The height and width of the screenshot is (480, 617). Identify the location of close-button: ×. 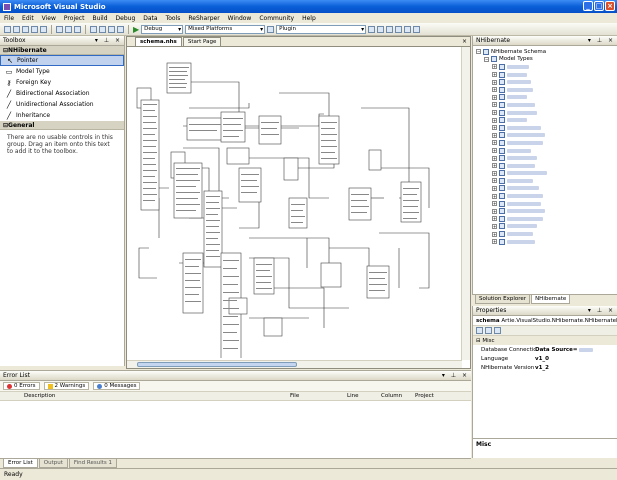
(610, 6).